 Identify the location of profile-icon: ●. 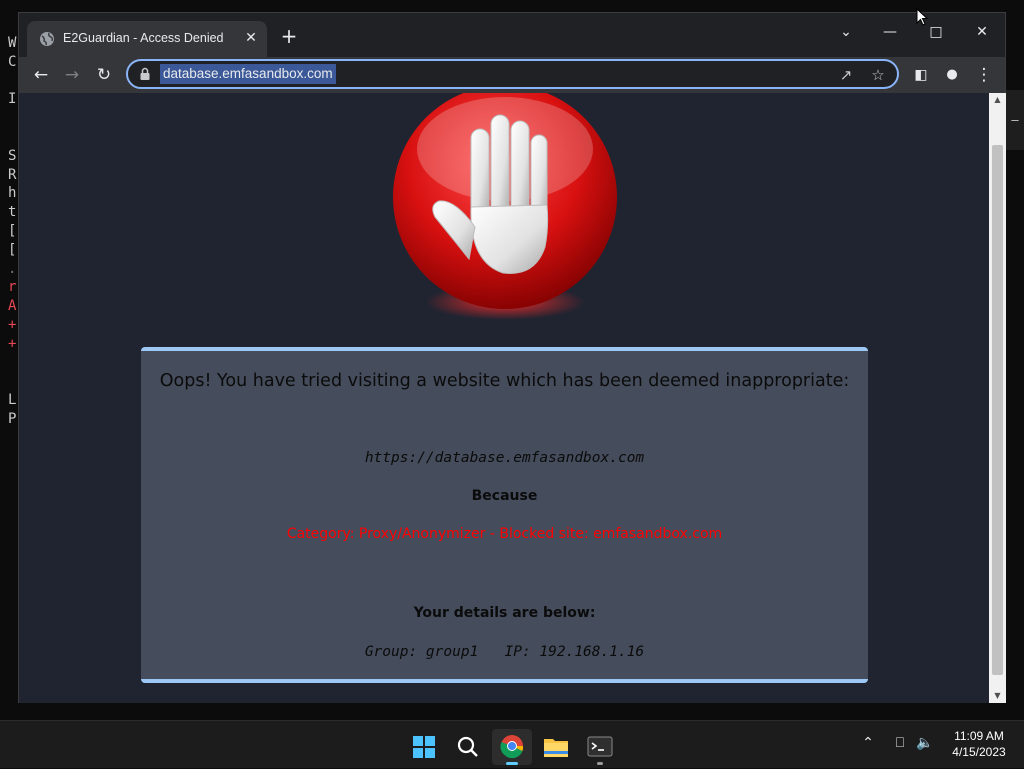
(952, 75).